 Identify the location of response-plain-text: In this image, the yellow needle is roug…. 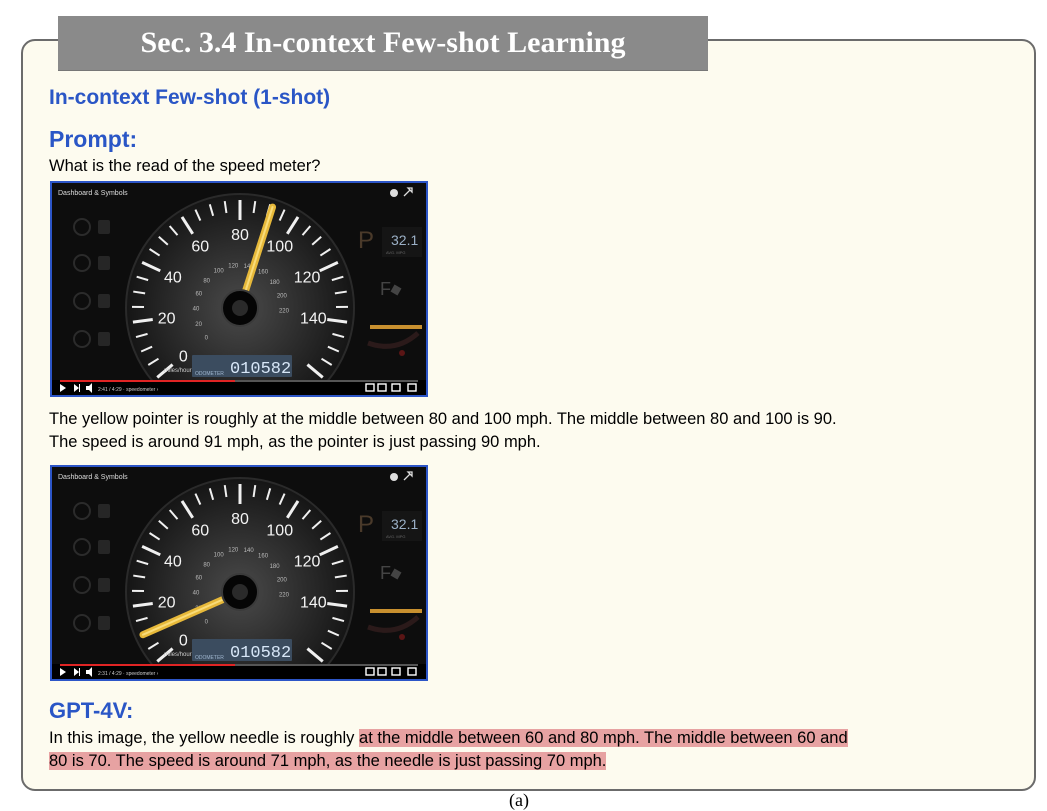
(204, 738).